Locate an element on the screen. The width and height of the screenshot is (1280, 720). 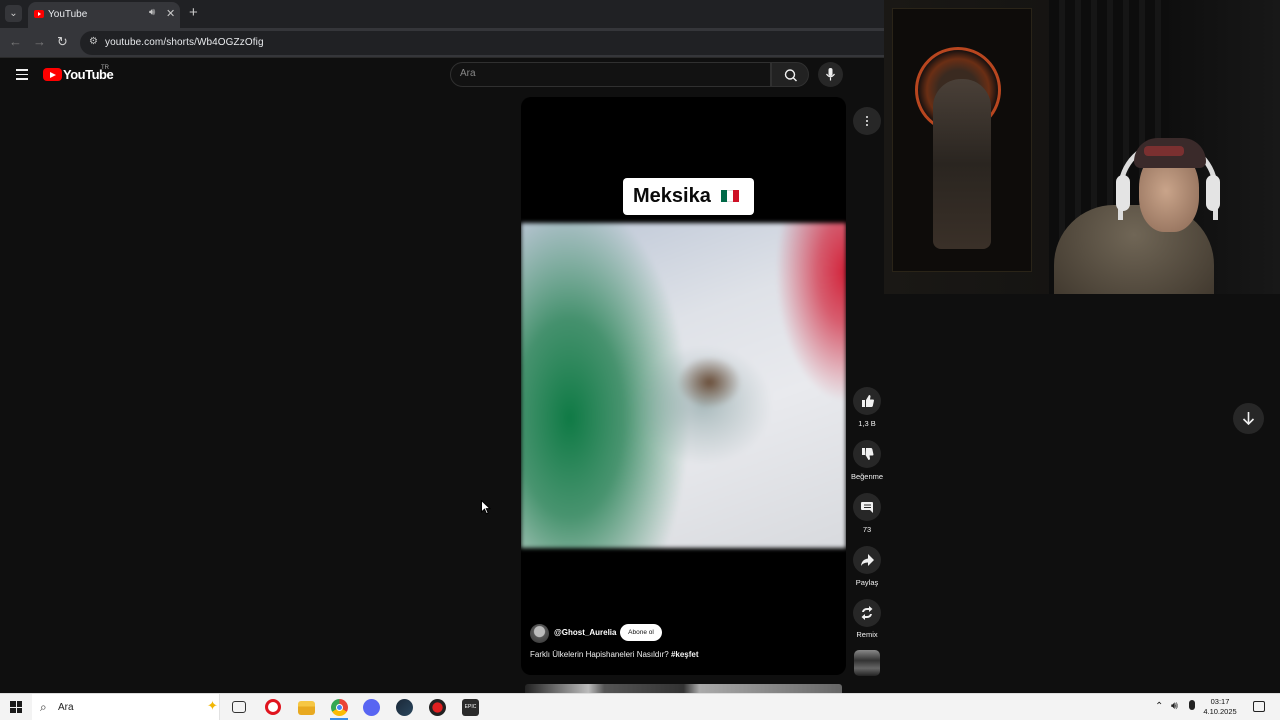
reload-icon: ↻ is located at coordinates (62, 42).